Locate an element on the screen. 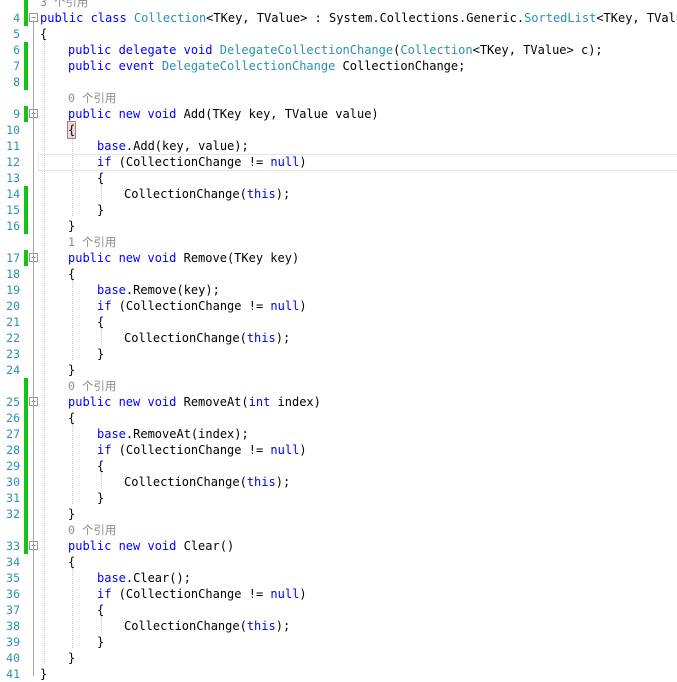 Image resolution: width=677 pixels, height=682 pixels. code-text: public new void Remove(TKey key) is located at coordinates (184, 258).